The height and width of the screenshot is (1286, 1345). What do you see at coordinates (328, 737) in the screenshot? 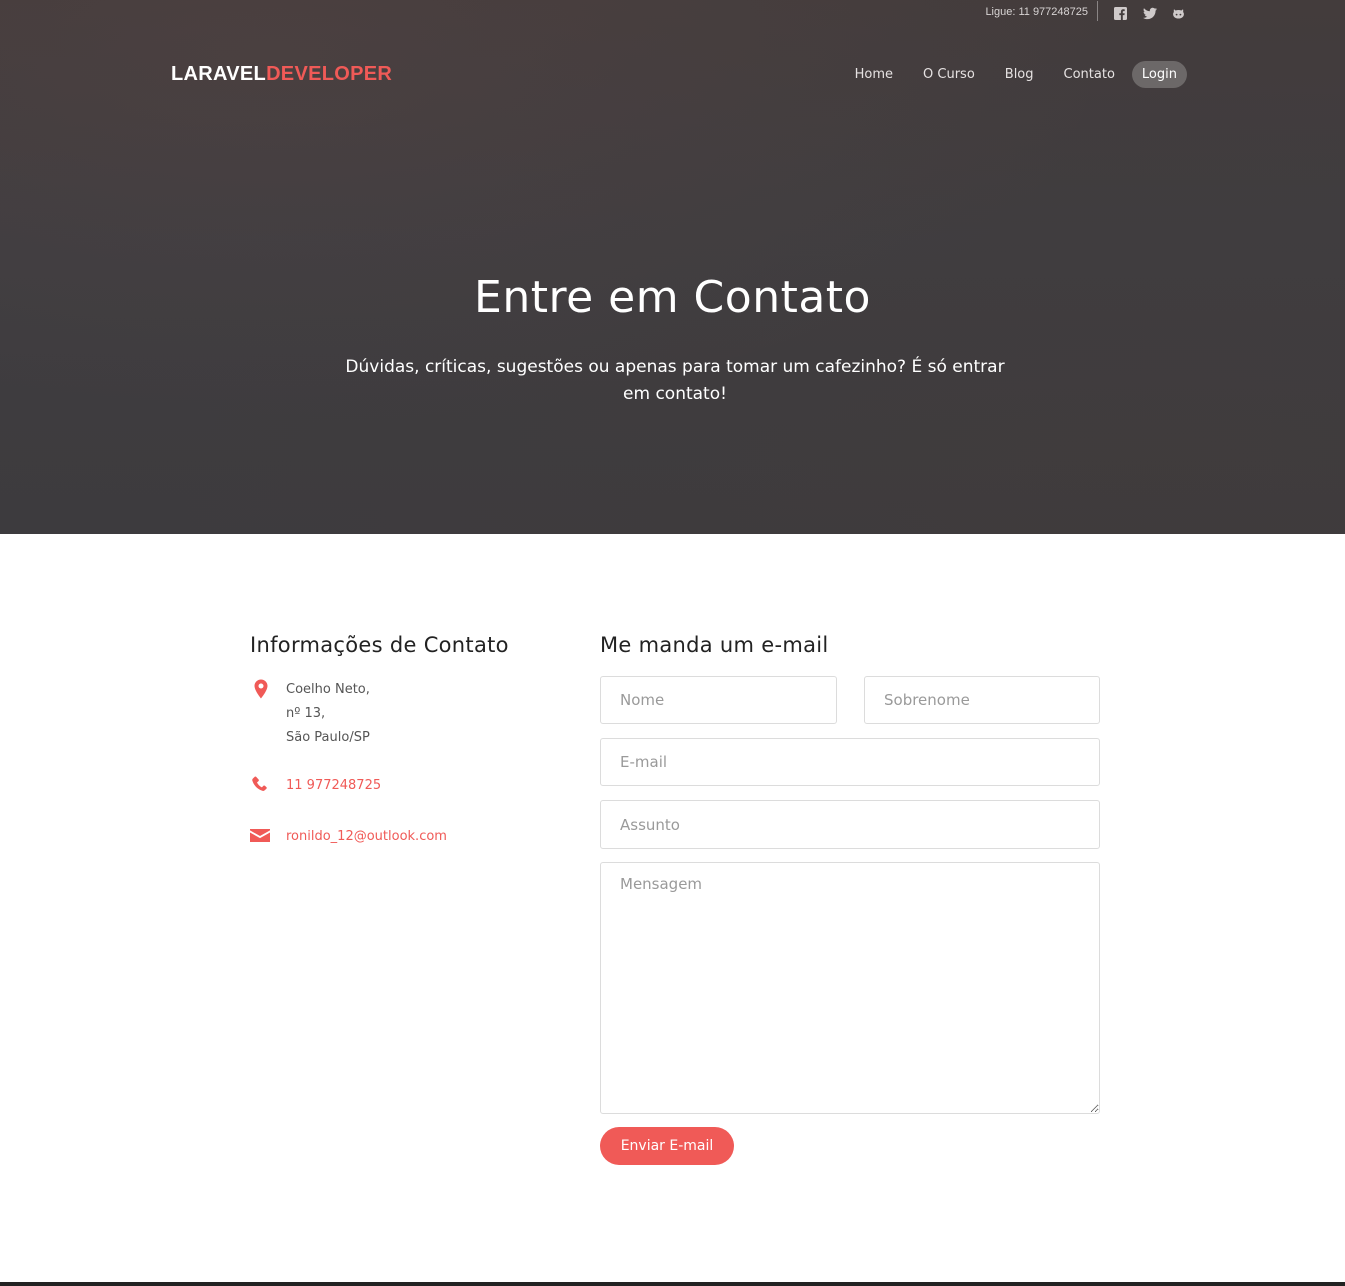
I see `address-line-3: São Paulo/SP` at bounding box center [328, 737].